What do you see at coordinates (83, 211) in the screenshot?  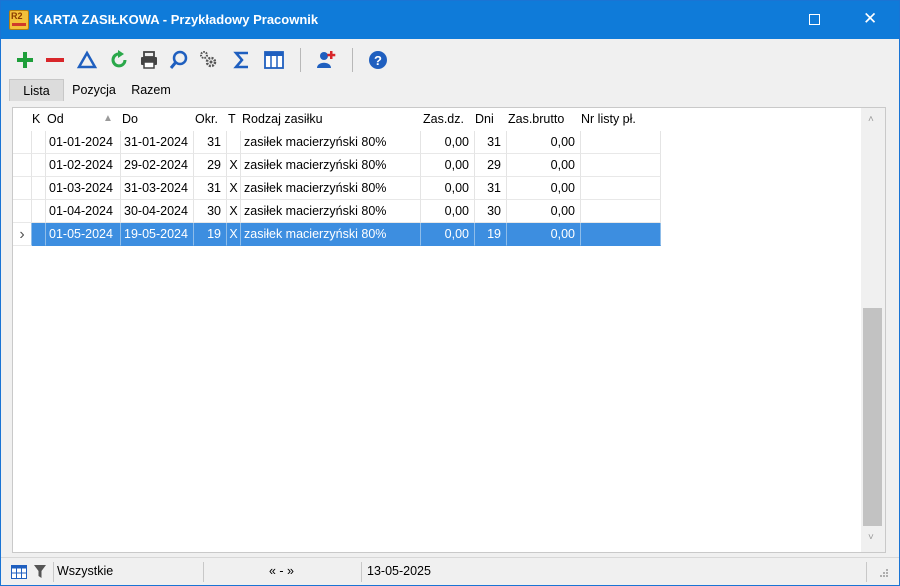 I see `cell-od: 01-04-2024` at bounding box center [83, 211].